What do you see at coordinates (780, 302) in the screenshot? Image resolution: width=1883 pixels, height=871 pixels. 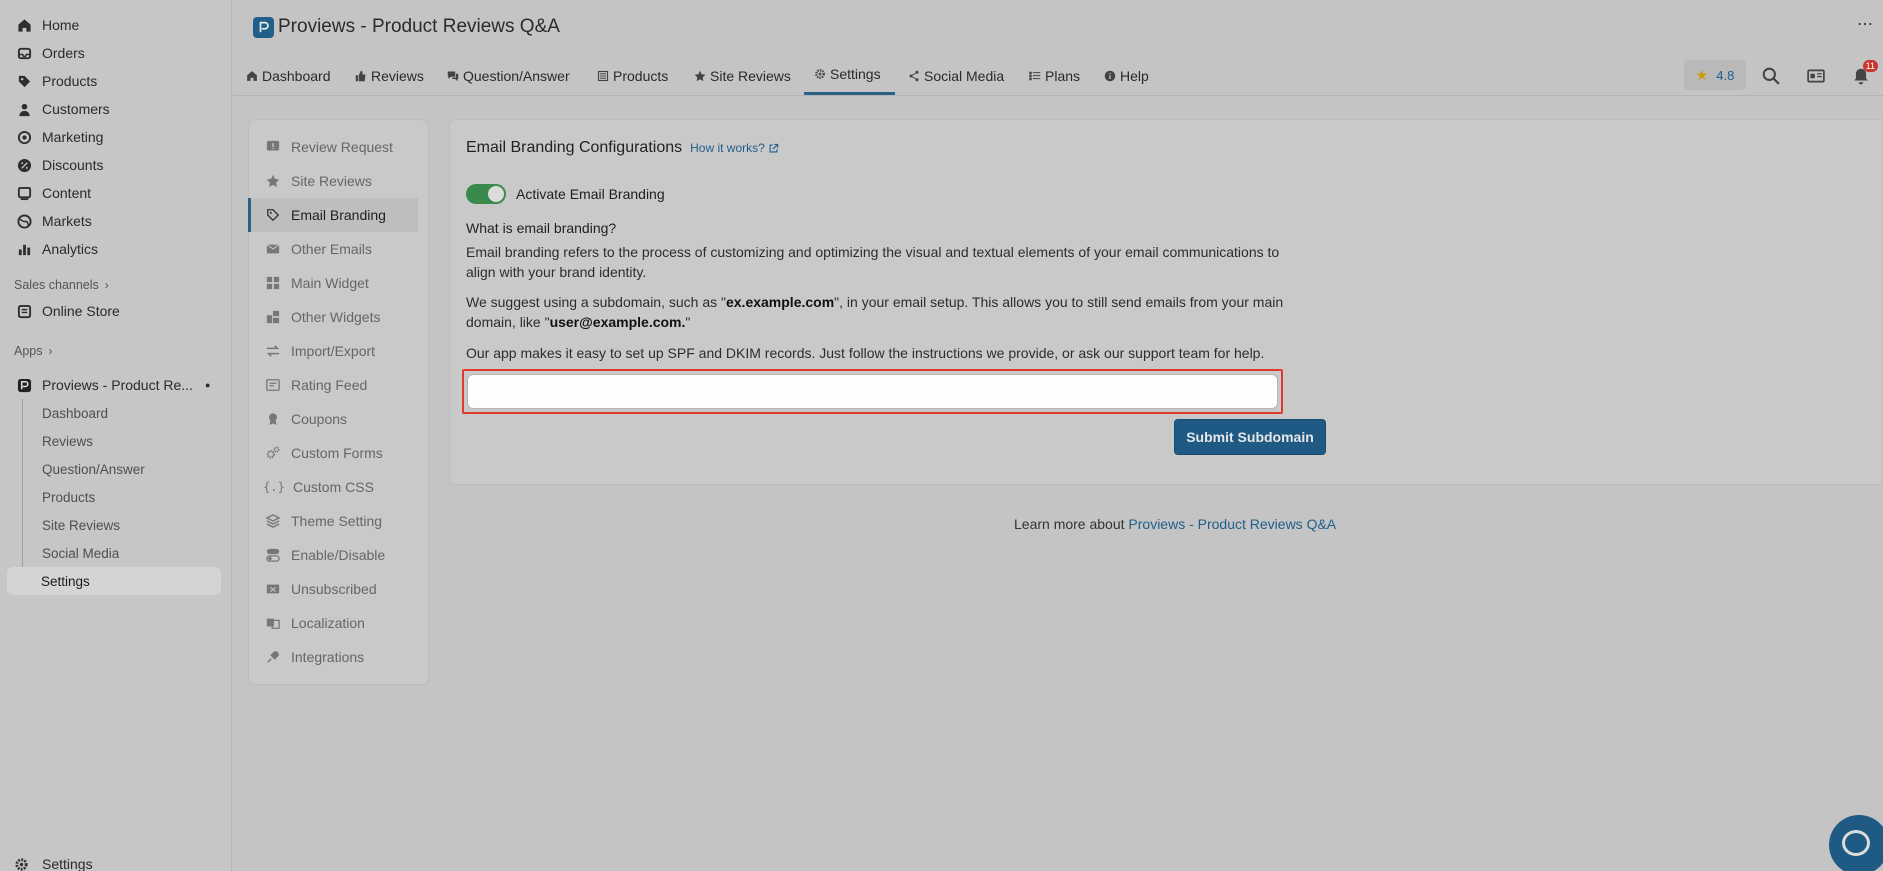 I see `subdomain-example: ex.example.com` at bounding box center [780, 302].